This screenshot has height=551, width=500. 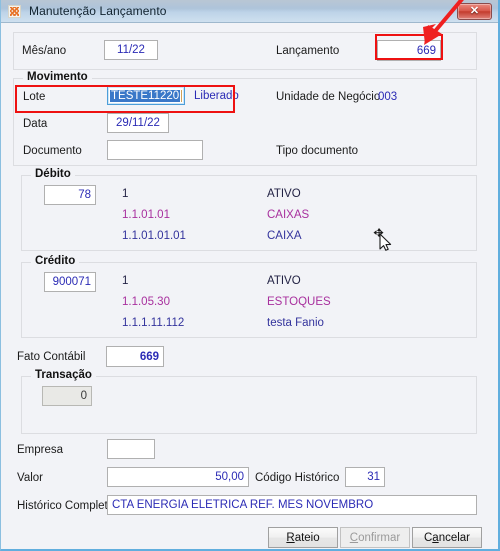 What do you see at coordinates (135, 356) in the screenshot?
I see `fato-contabil-input: 669` at bounding box center [135, 356].